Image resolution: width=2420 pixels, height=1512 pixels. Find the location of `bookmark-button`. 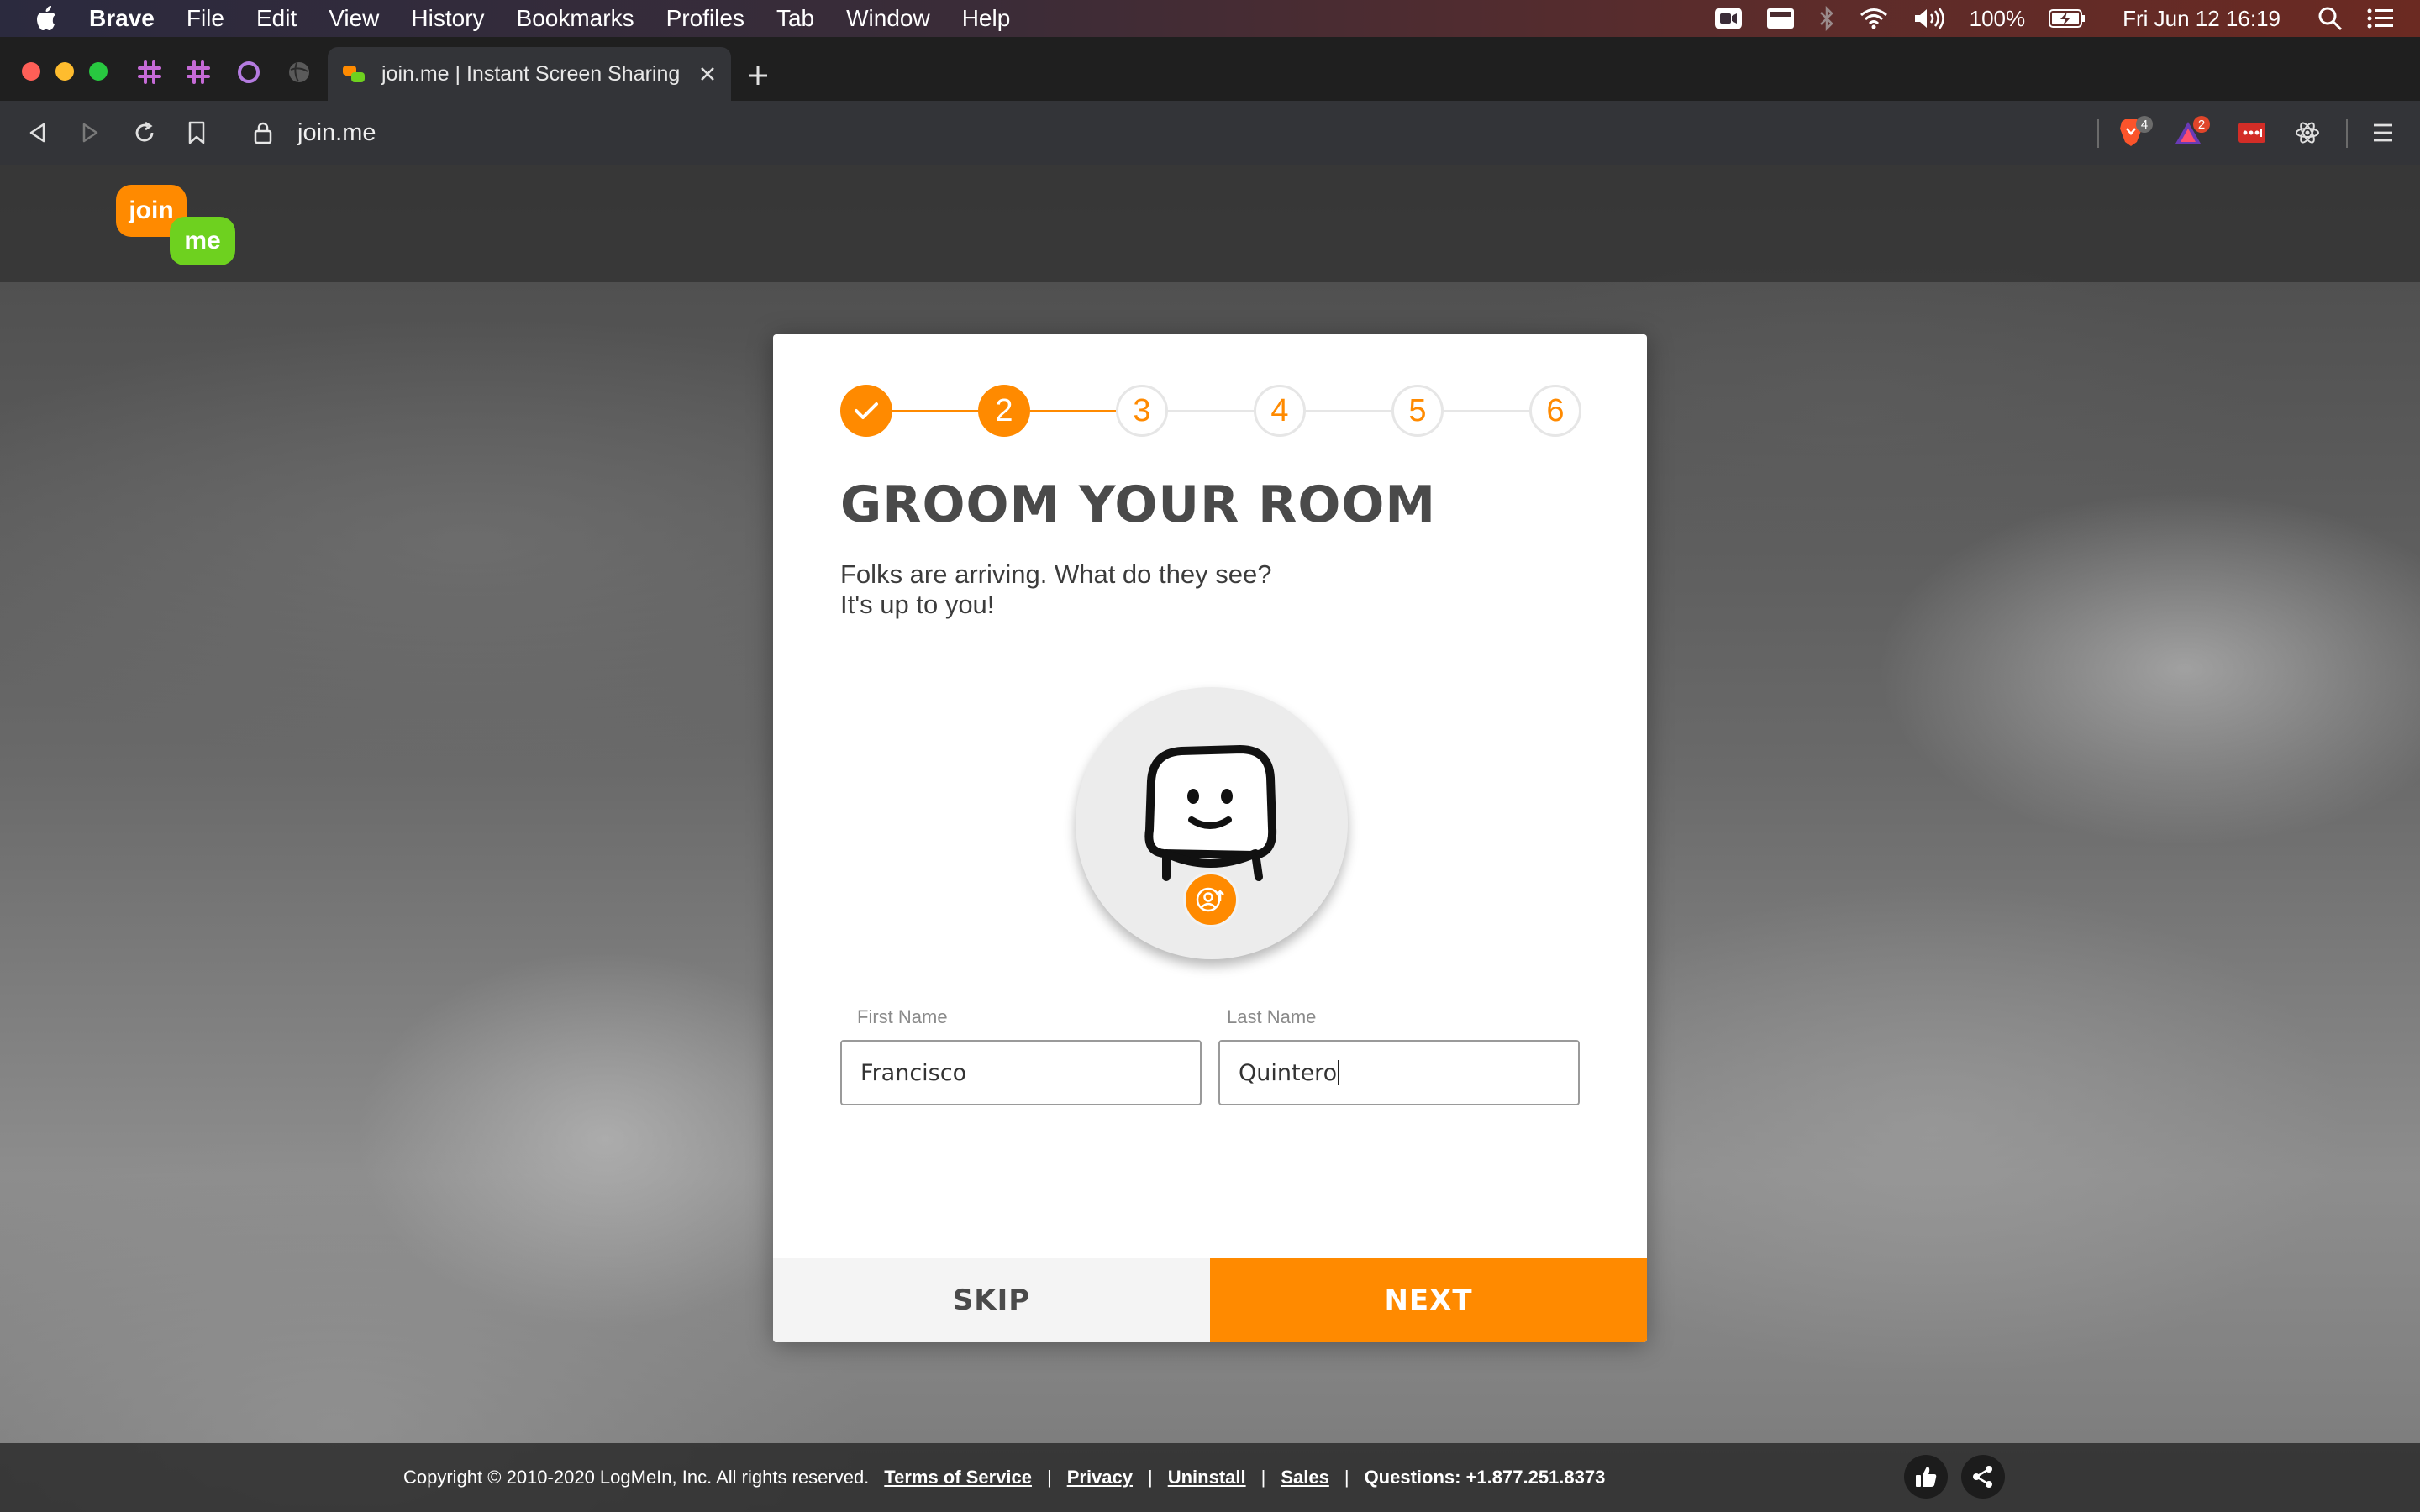

bookmark-button is located at coordinates (196, 132).